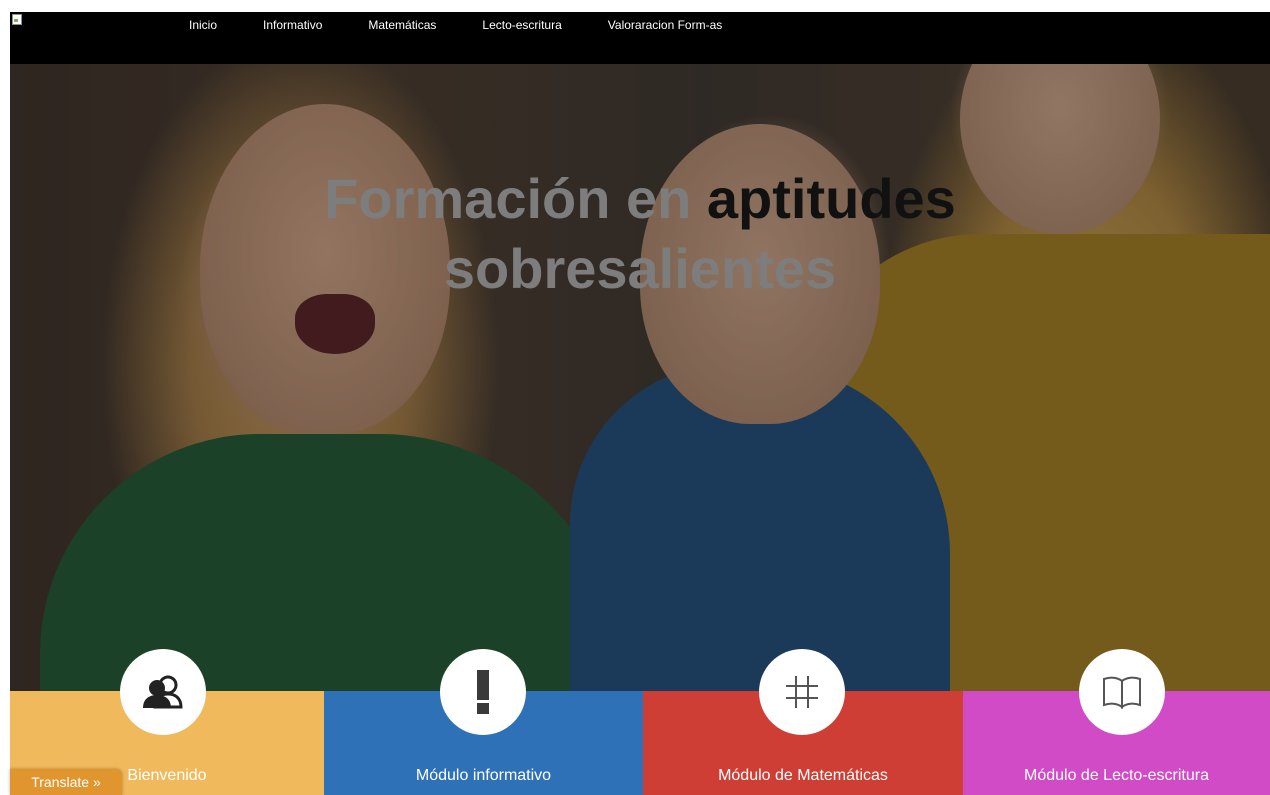 The image size is (1270, 795). I want to click on nav-item-inicio: Inicio, so click(214, 25).